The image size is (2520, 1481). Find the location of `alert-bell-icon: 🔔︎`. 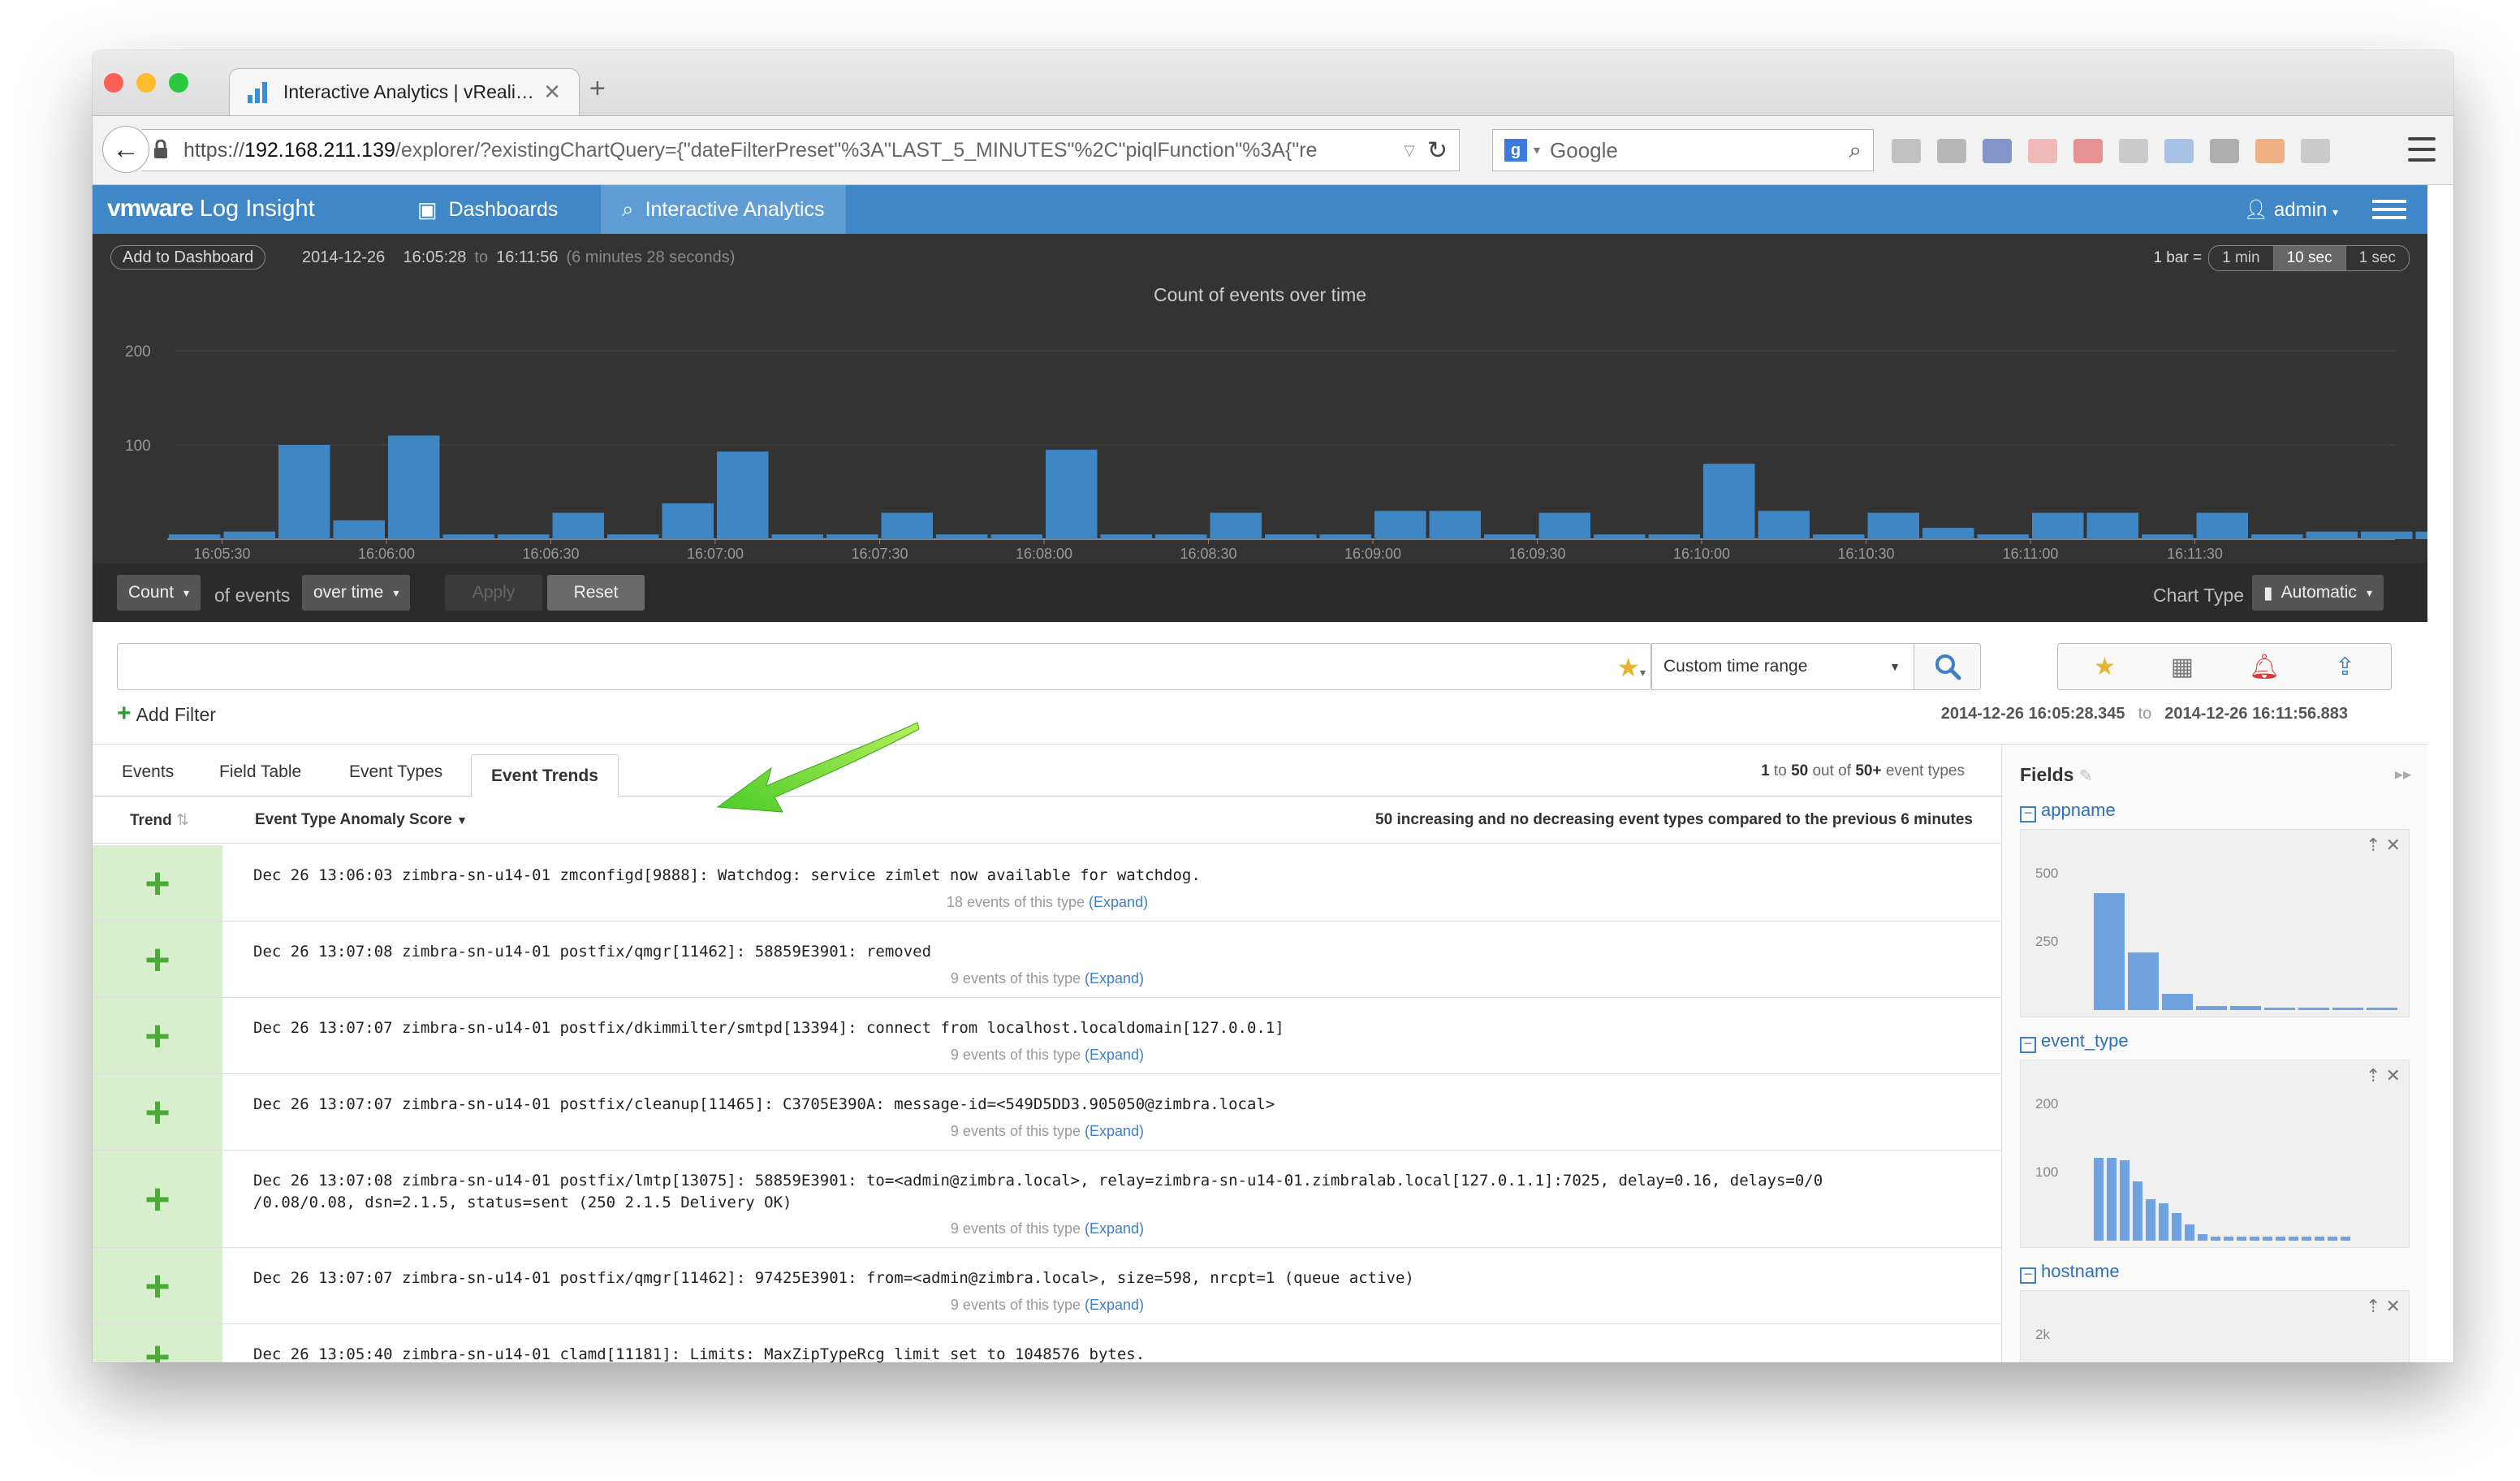

alert-bell-icon: 🔔︎ is located at coordinates (2265, 667).